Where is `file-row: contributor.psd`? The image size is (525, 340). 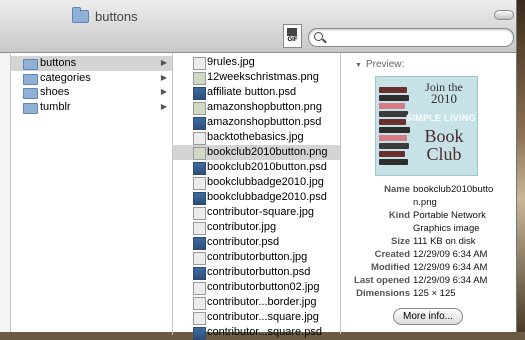 file-row: contributor.psd is located at coordinates (256, 242).